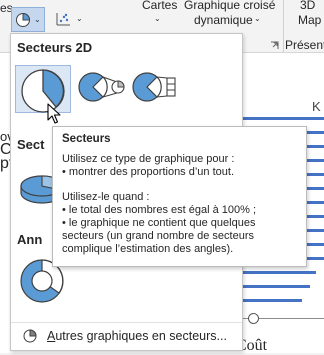  Describe the element at coordinates (43, 91) in the screenshot. I see `pie-icon` at that location.